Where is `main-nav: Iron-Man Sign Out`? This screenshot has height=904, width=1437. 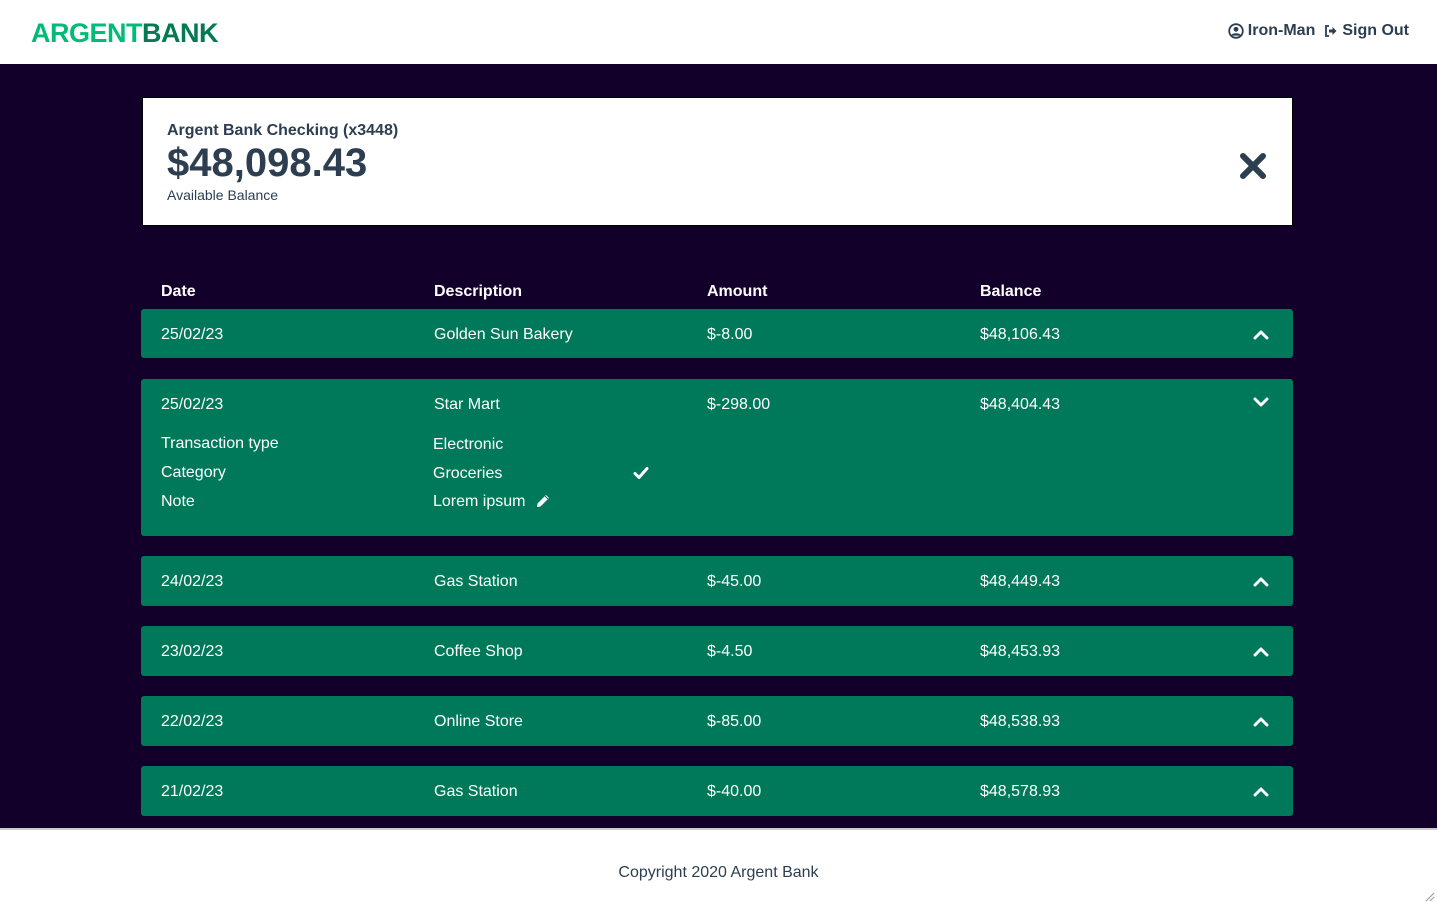 main-nav: Iron-Man Sign Out is located at coordinates (1314, 31).